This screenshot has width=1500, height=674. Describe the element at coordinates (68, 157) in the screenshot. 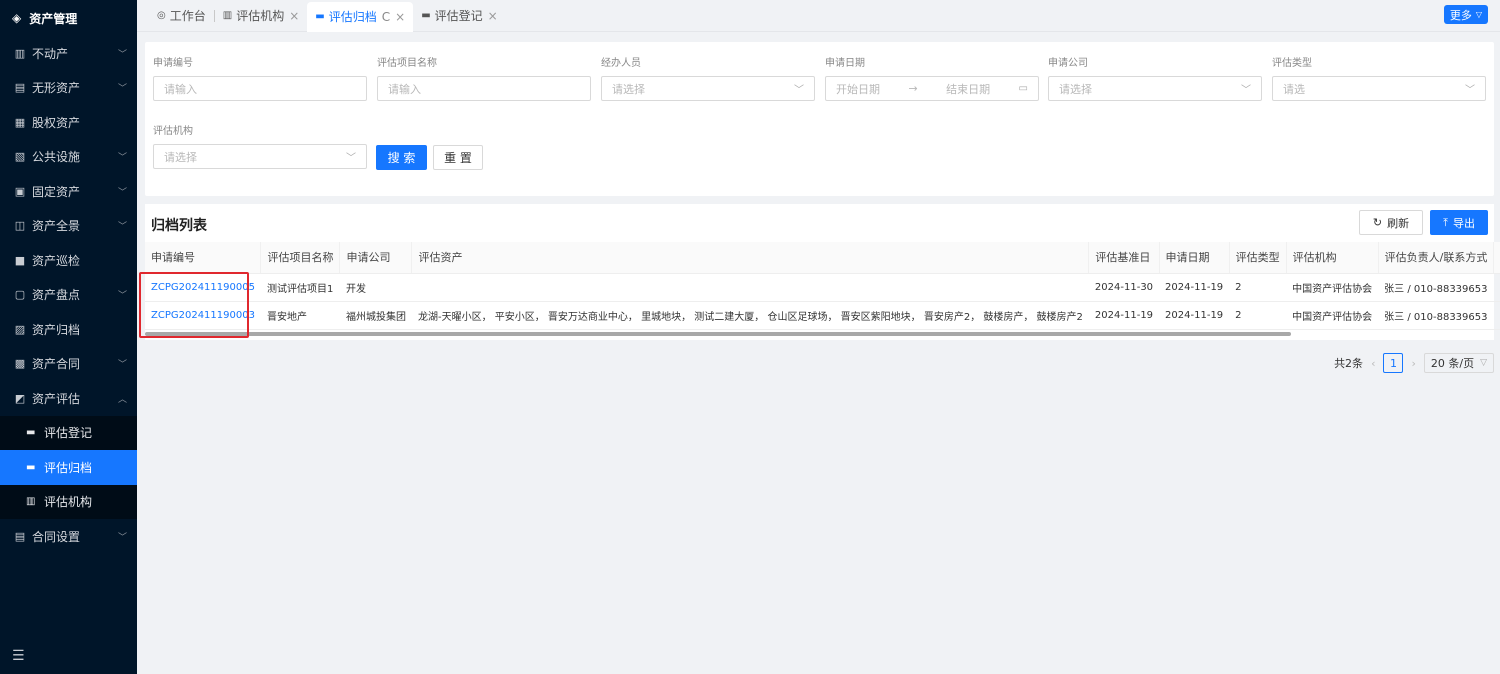

I see `sidebar-item-3: ▧ 公共设施 ﹀` at that location.